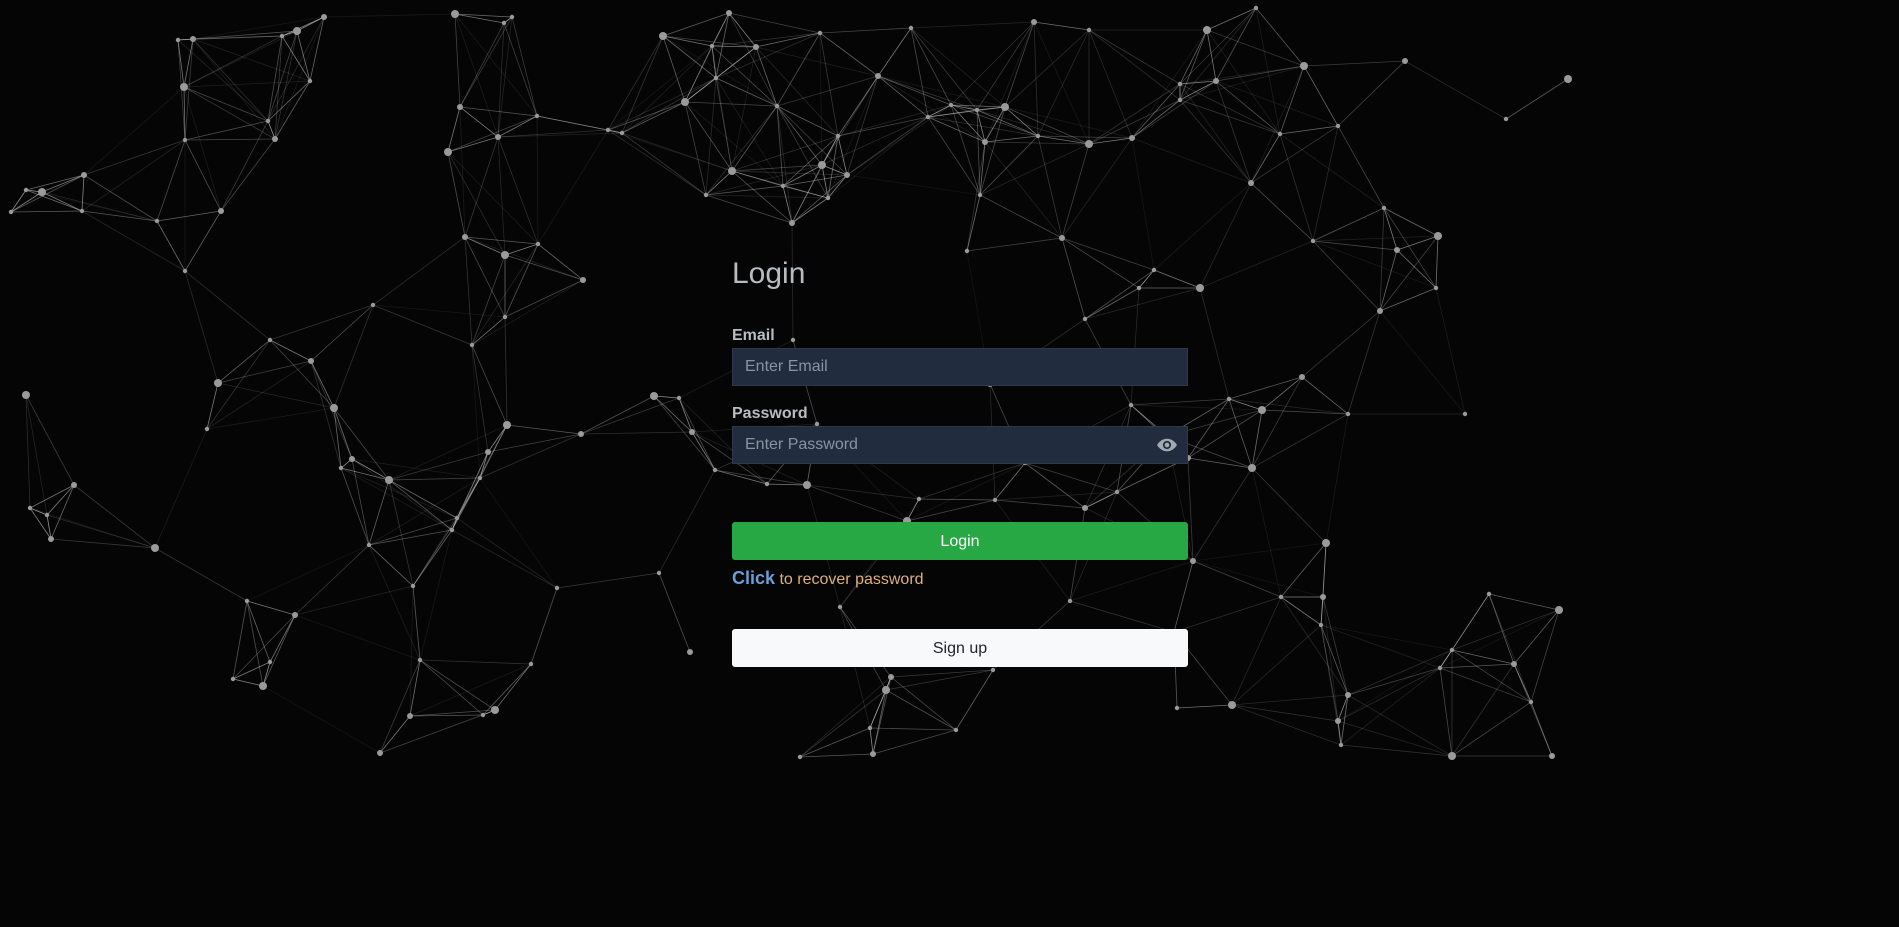 The width and height of the screenshot is (1899, 927). I want to click on password-input, so click(960, 445).